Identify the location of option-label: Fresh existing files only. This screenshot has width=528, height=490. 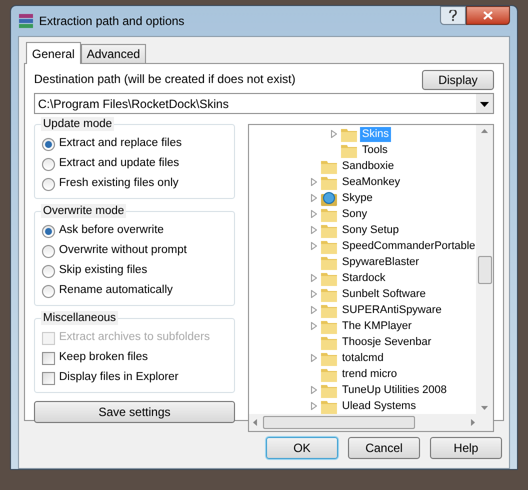
(119, 184).